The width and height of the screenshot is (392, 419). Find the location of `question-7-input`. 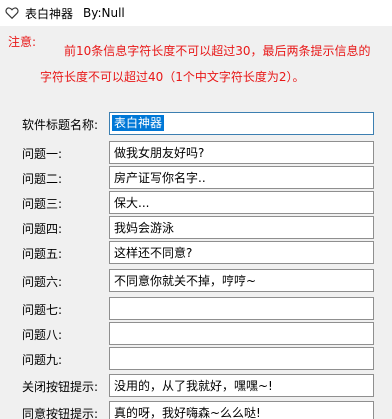

question-7-input is located at coordinates (241, 308).